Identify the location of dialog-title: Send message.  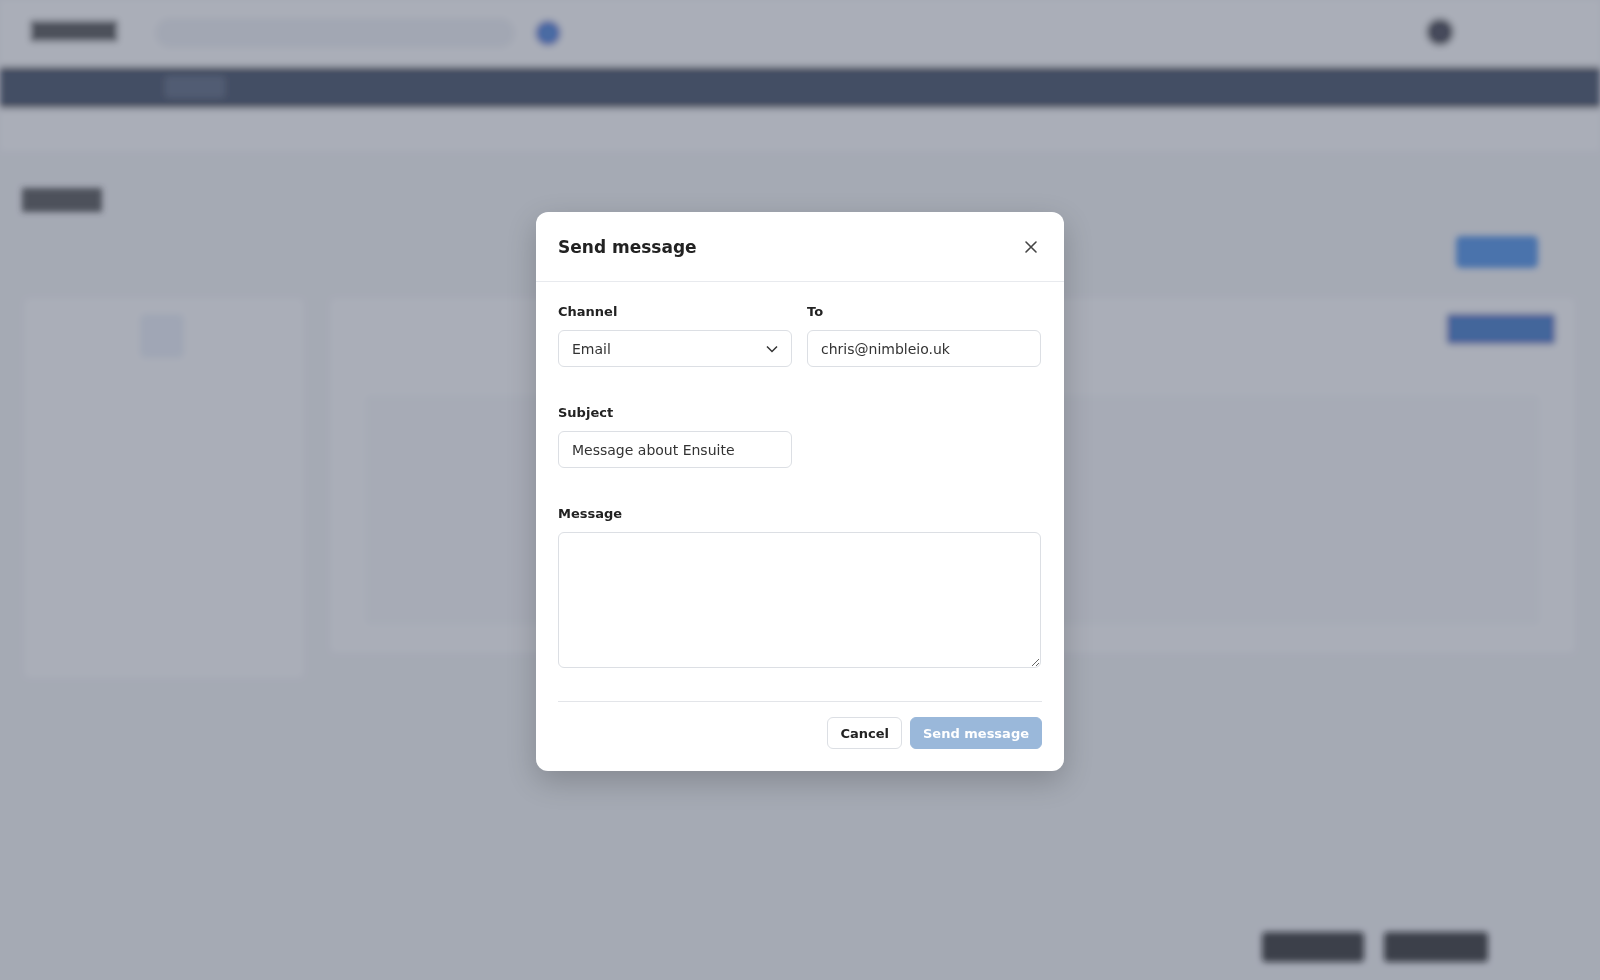
(627, 247).